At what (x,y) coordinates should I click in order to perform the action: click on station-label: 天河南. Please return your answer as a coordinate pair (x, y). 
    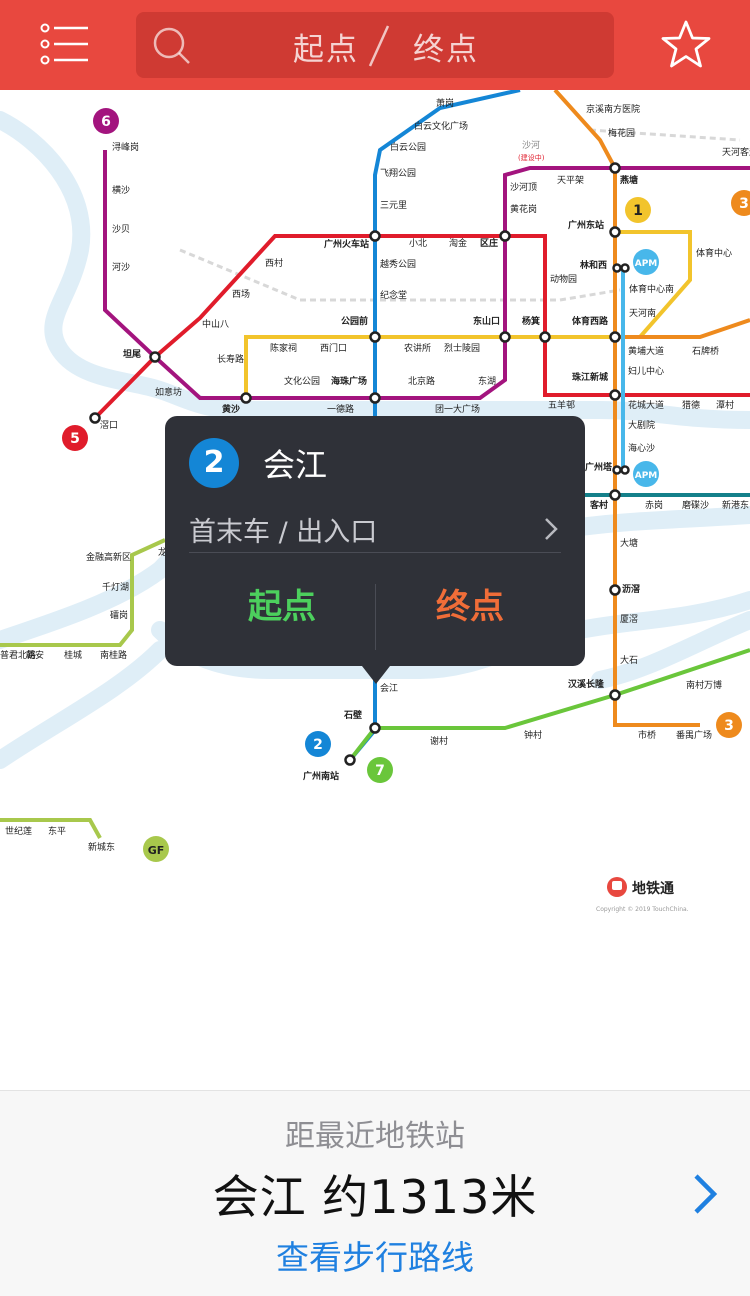
    Looking at the image, I should click on (642, 313).